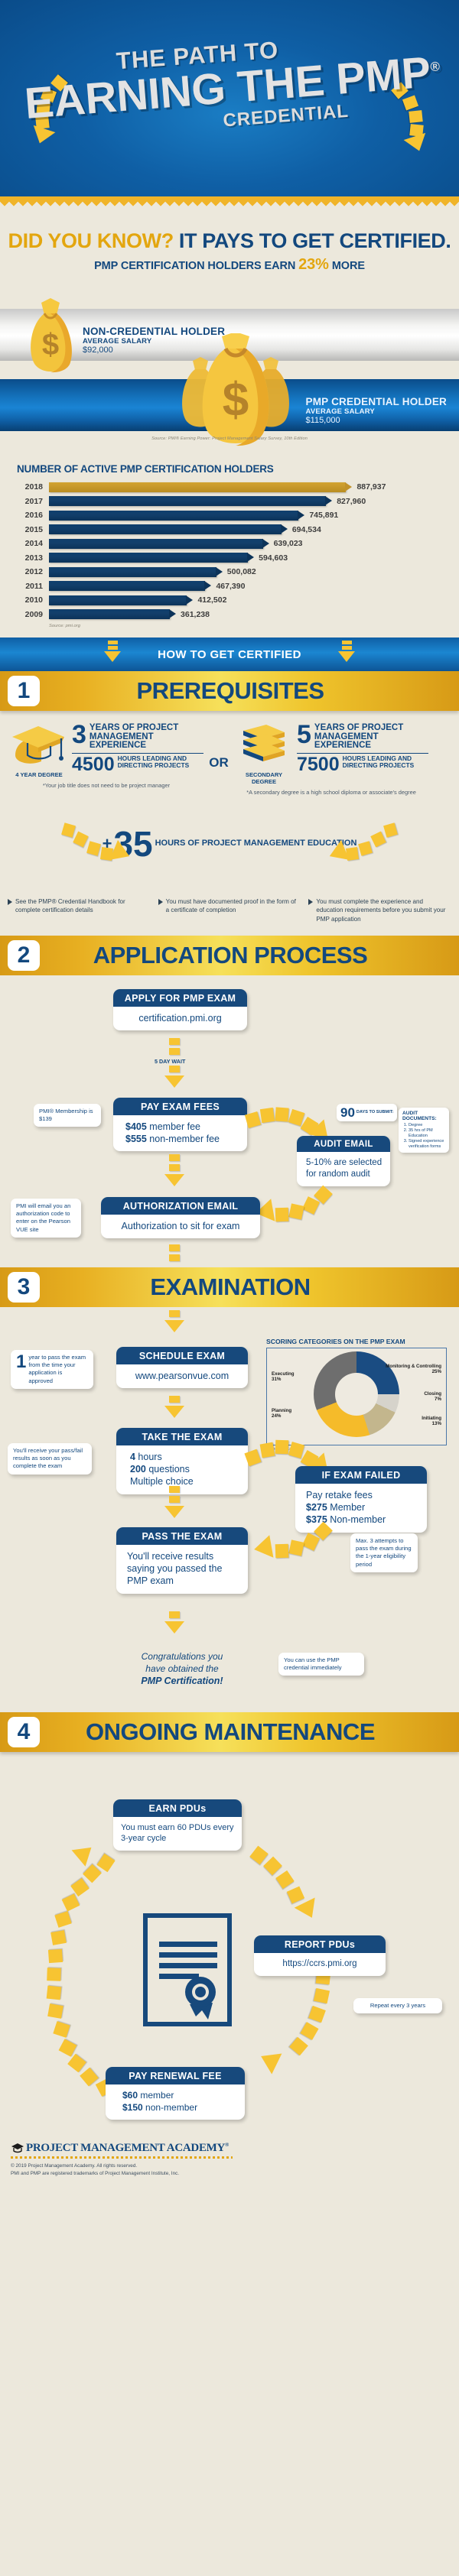 Image resolution: width=459 pixels, height=2576 pixels. I want to click on fees-card-body: $405 member fee $555 non-member fee, so click(180, 1133).